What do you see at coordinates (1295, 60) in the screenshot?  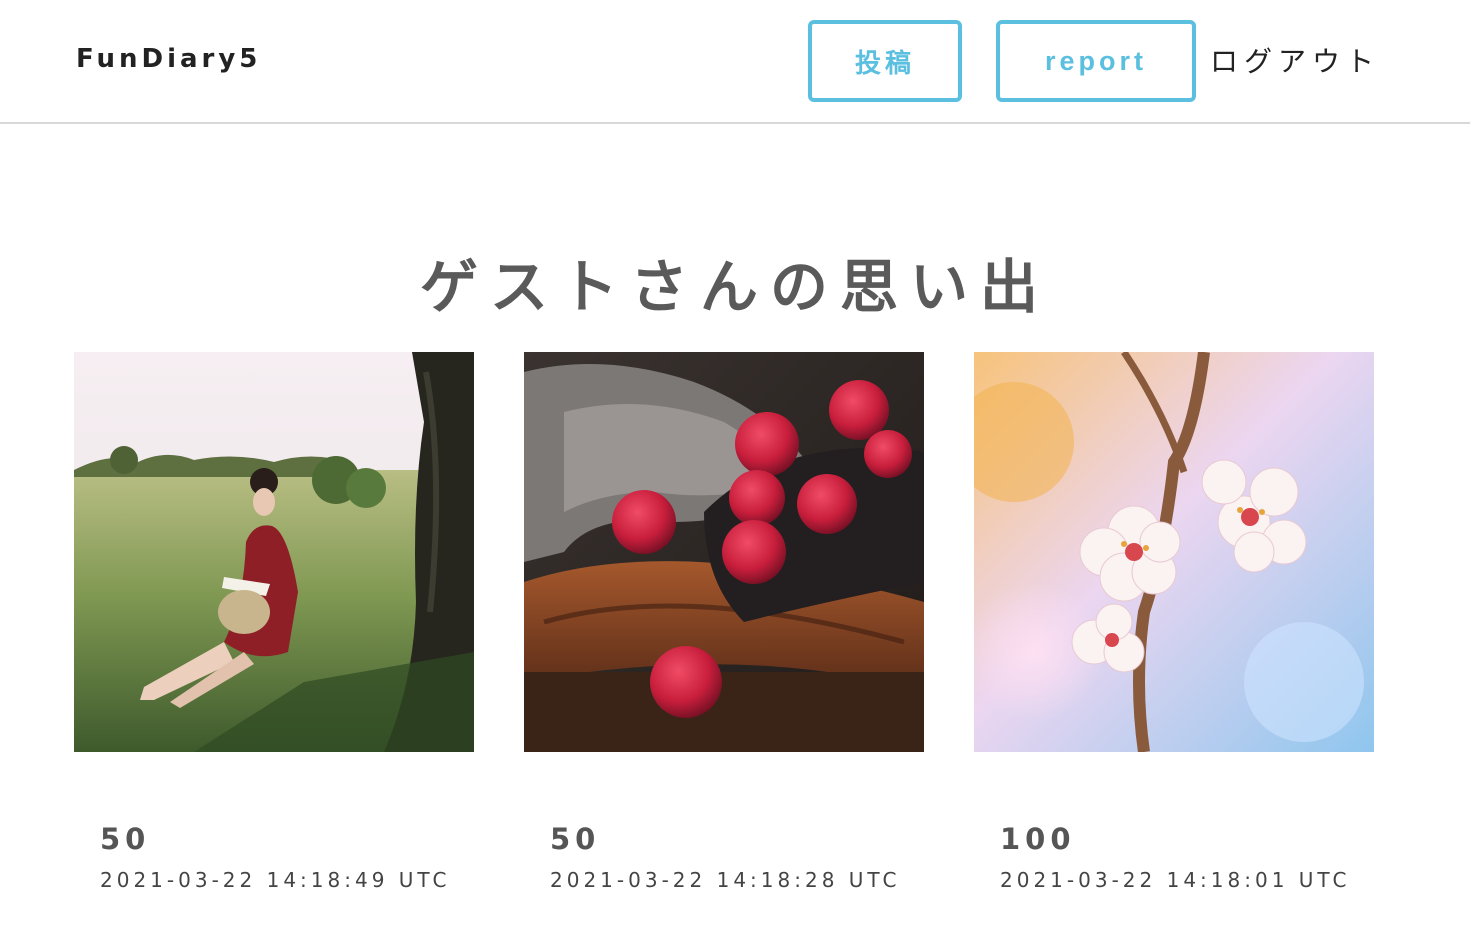 I see `logout-link: ログアウト` at bounding box center [1295, 60].